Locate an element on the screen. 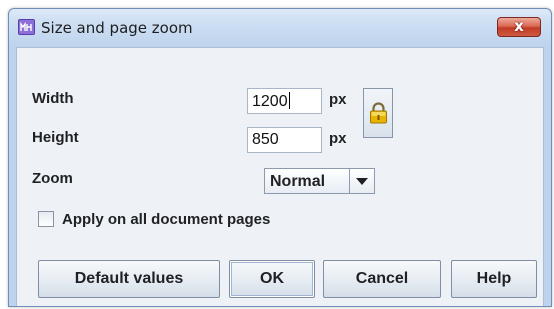  height-label: Height is located at coordinates (55, 137).